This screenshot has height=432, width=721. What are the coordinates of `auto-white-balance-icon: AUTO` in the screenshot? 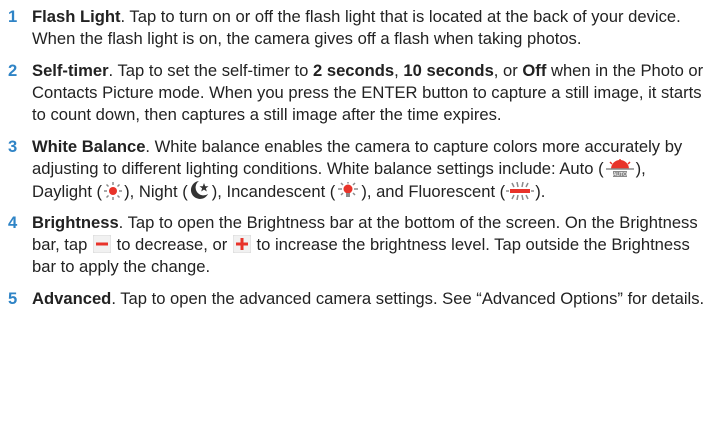 It's located at (620, 167).